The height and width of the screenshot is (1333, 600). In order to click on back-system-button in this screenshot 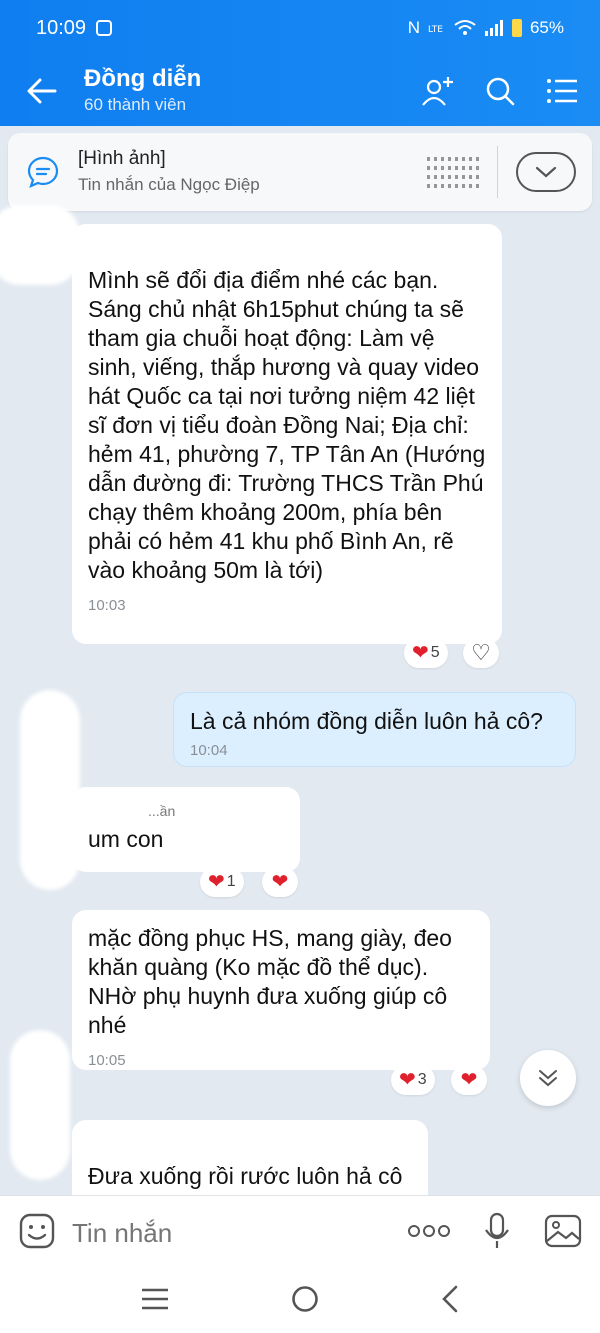, I will do `click(450, 1301)`.